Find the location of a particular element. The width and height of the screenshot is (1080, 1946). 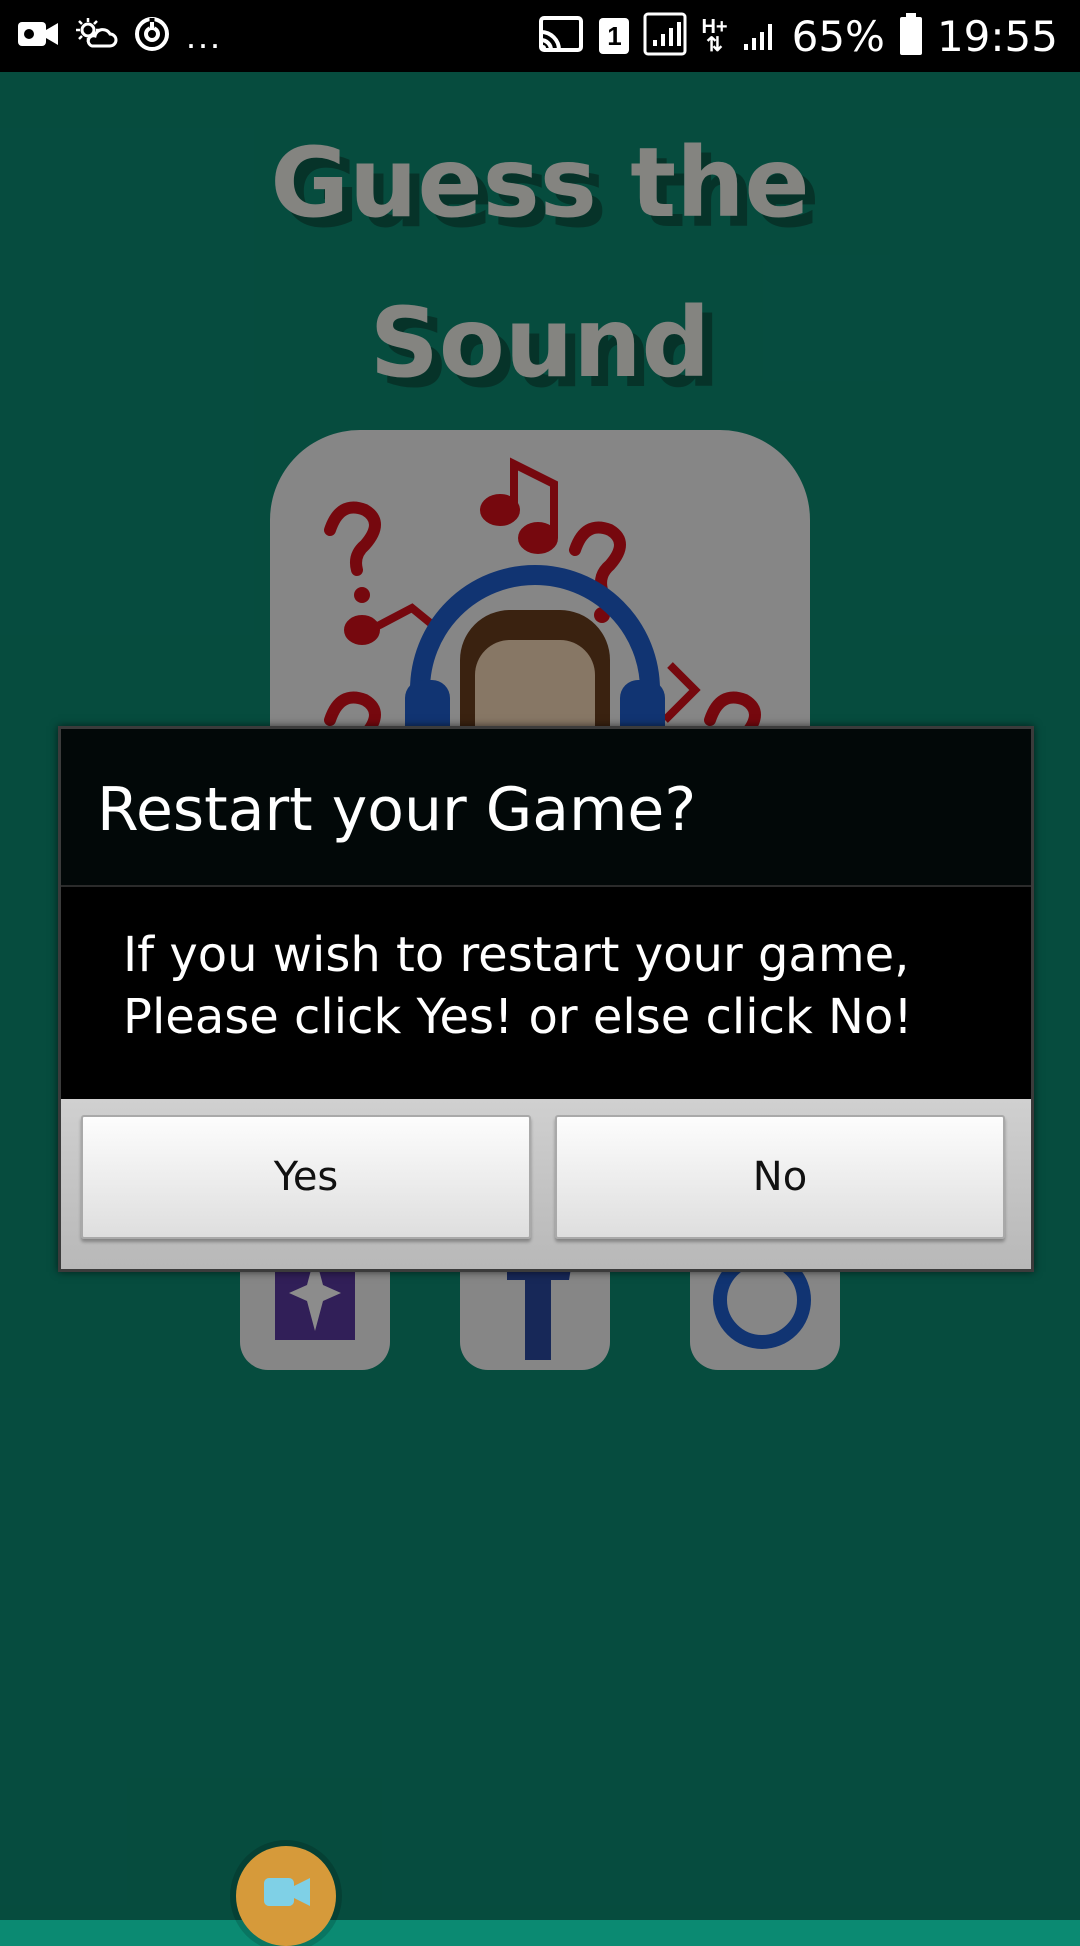

dialog-message-line2: Please click Yes! or else click No! is located at coordinates (518, 1017).